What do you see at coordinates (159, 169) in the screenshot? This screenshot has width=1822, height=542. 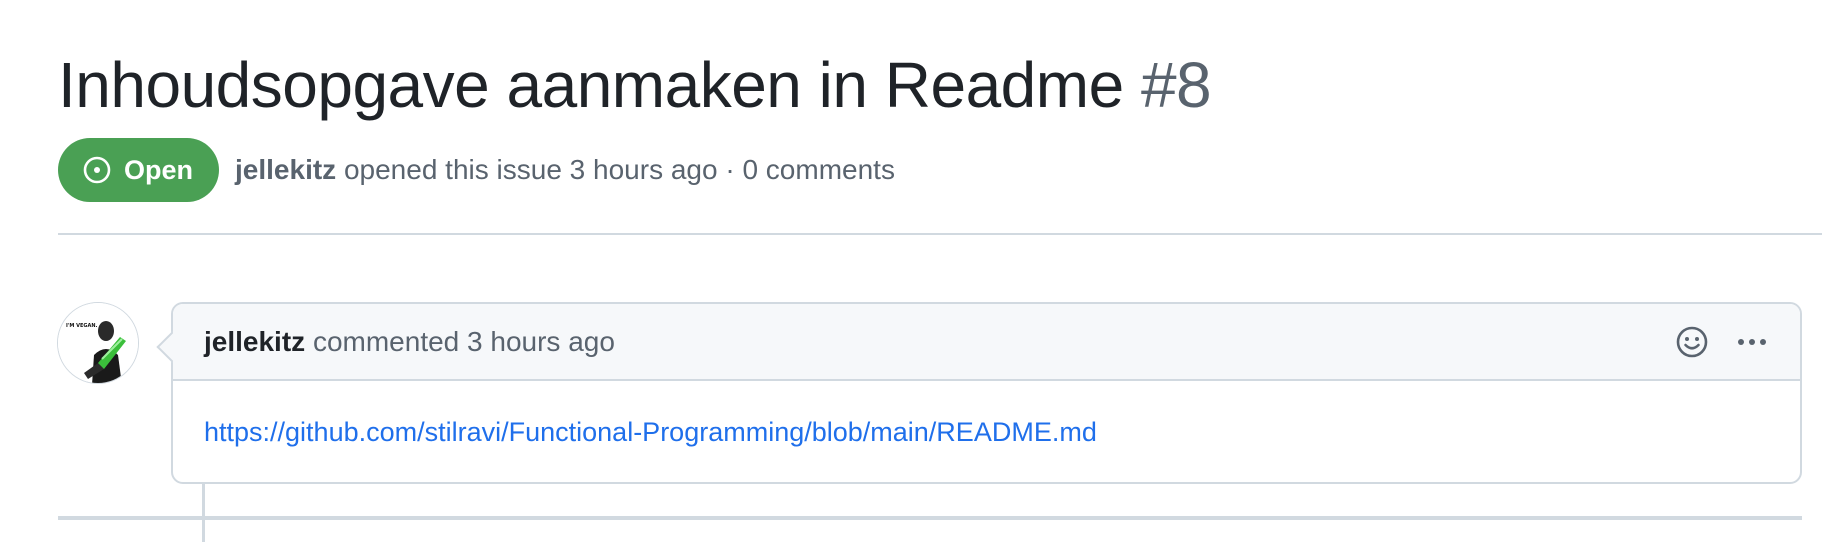 I see `issue-state-label: Open` at bounding box center [159, 169].